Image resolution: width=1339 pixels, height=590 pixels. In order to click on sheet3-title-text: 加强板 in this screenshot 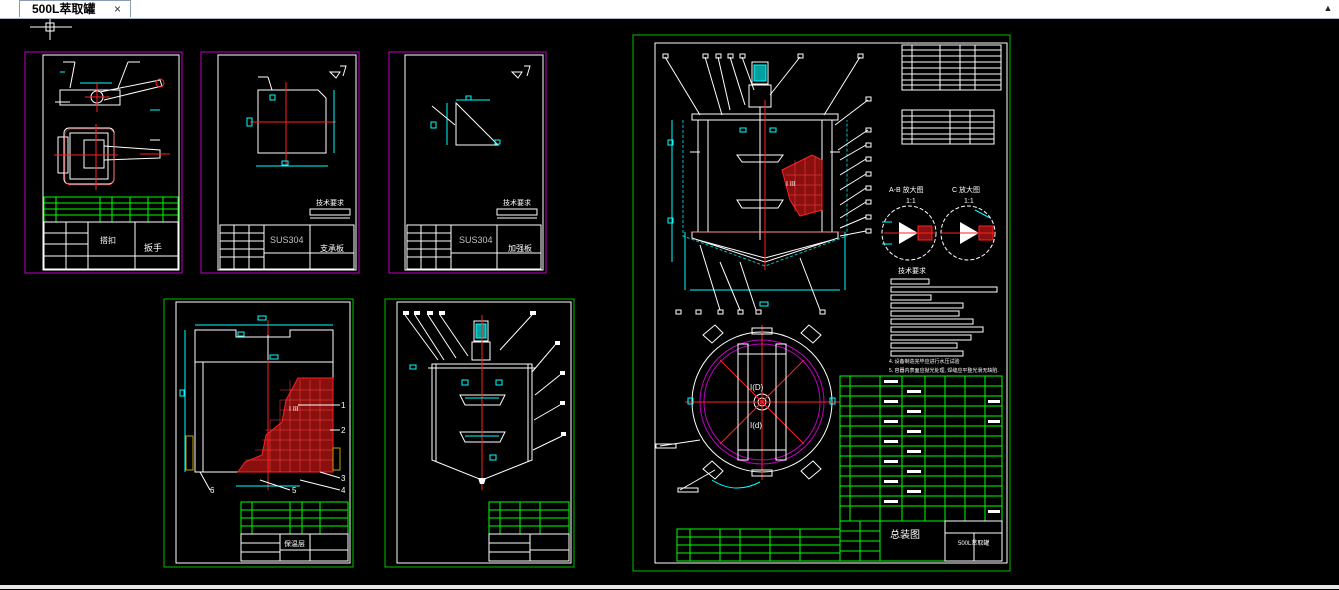, I will do `click(520, 248)`.